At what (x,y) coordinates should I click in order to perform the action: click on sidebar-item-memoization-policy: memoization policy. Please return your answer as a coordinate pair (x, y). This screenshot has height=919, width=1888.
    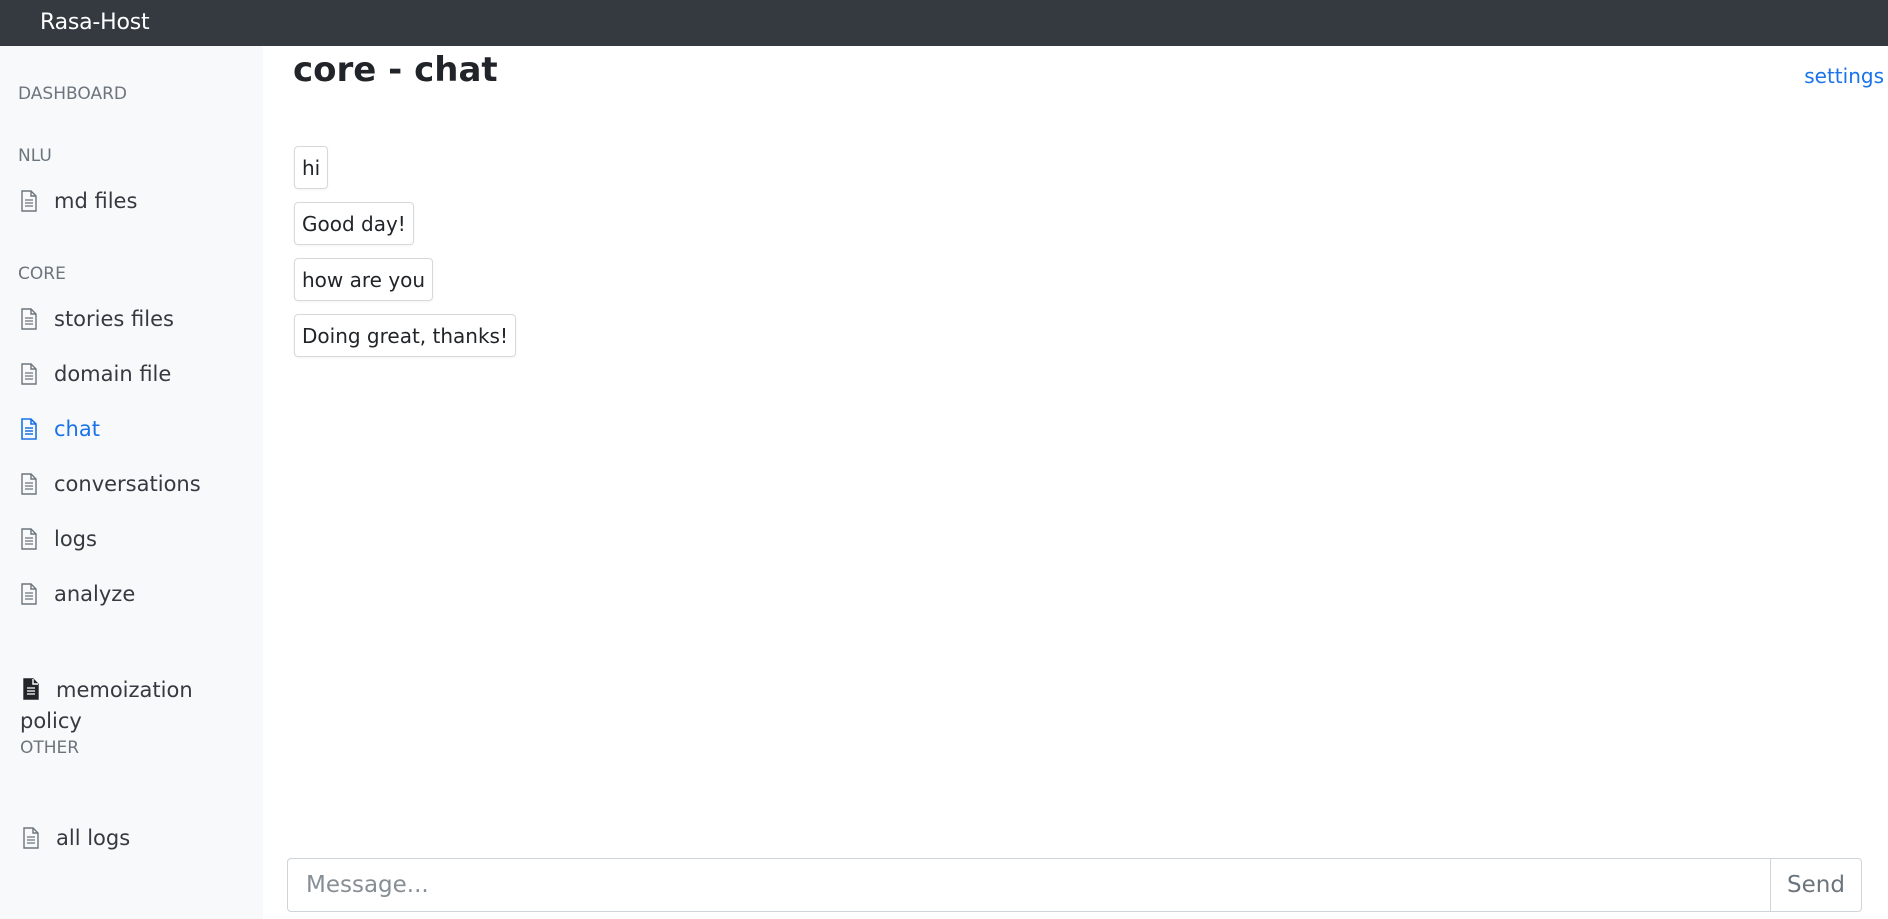
    Looking at the image, I should click on (120, 706).